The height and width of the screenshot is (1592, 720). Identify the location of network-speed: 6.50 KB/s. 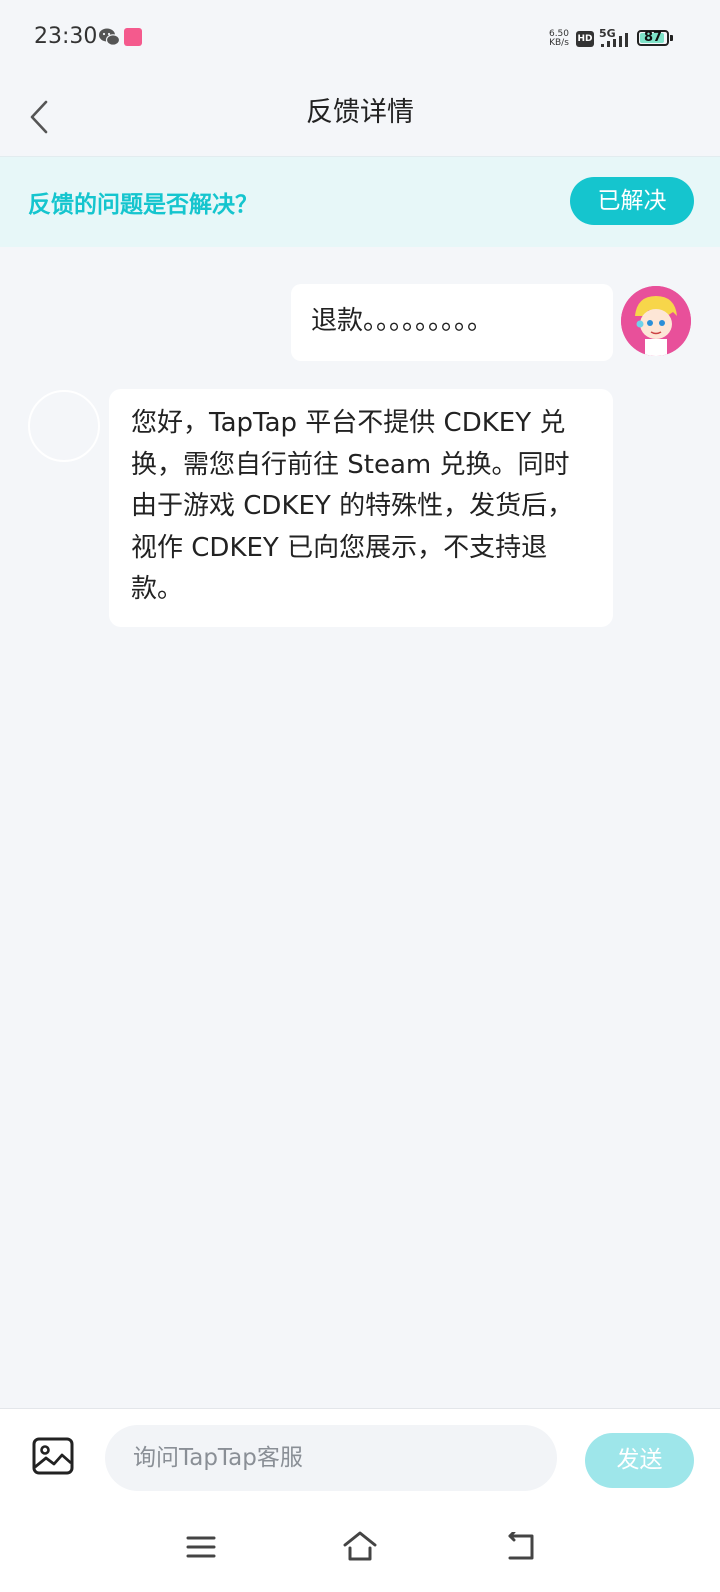
(559, 39).